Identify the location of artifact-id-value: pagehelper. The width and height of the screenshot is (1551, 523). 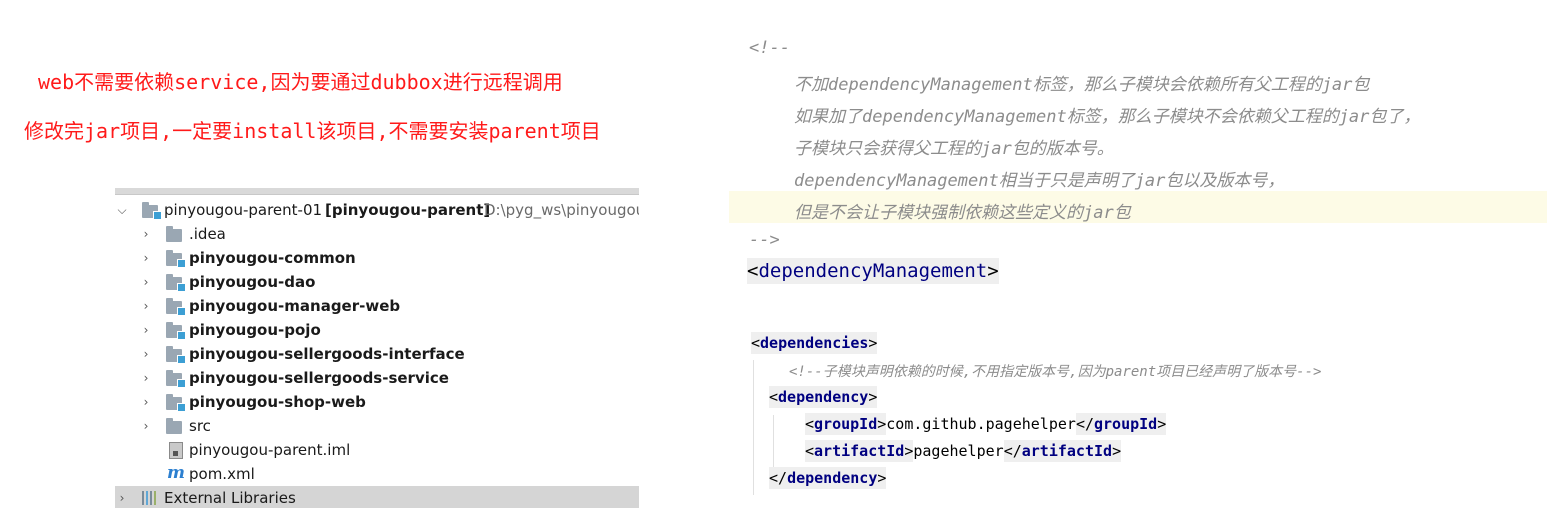
(958, 451).